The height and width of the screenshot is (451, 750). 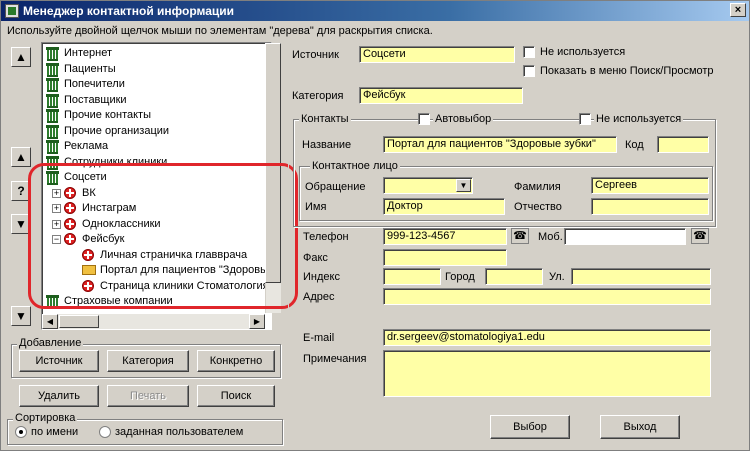 What do you see at coordinates (537, 187) in the screenshot?
I see `surname-label: Фамилия` at bounding box center [537, 187].